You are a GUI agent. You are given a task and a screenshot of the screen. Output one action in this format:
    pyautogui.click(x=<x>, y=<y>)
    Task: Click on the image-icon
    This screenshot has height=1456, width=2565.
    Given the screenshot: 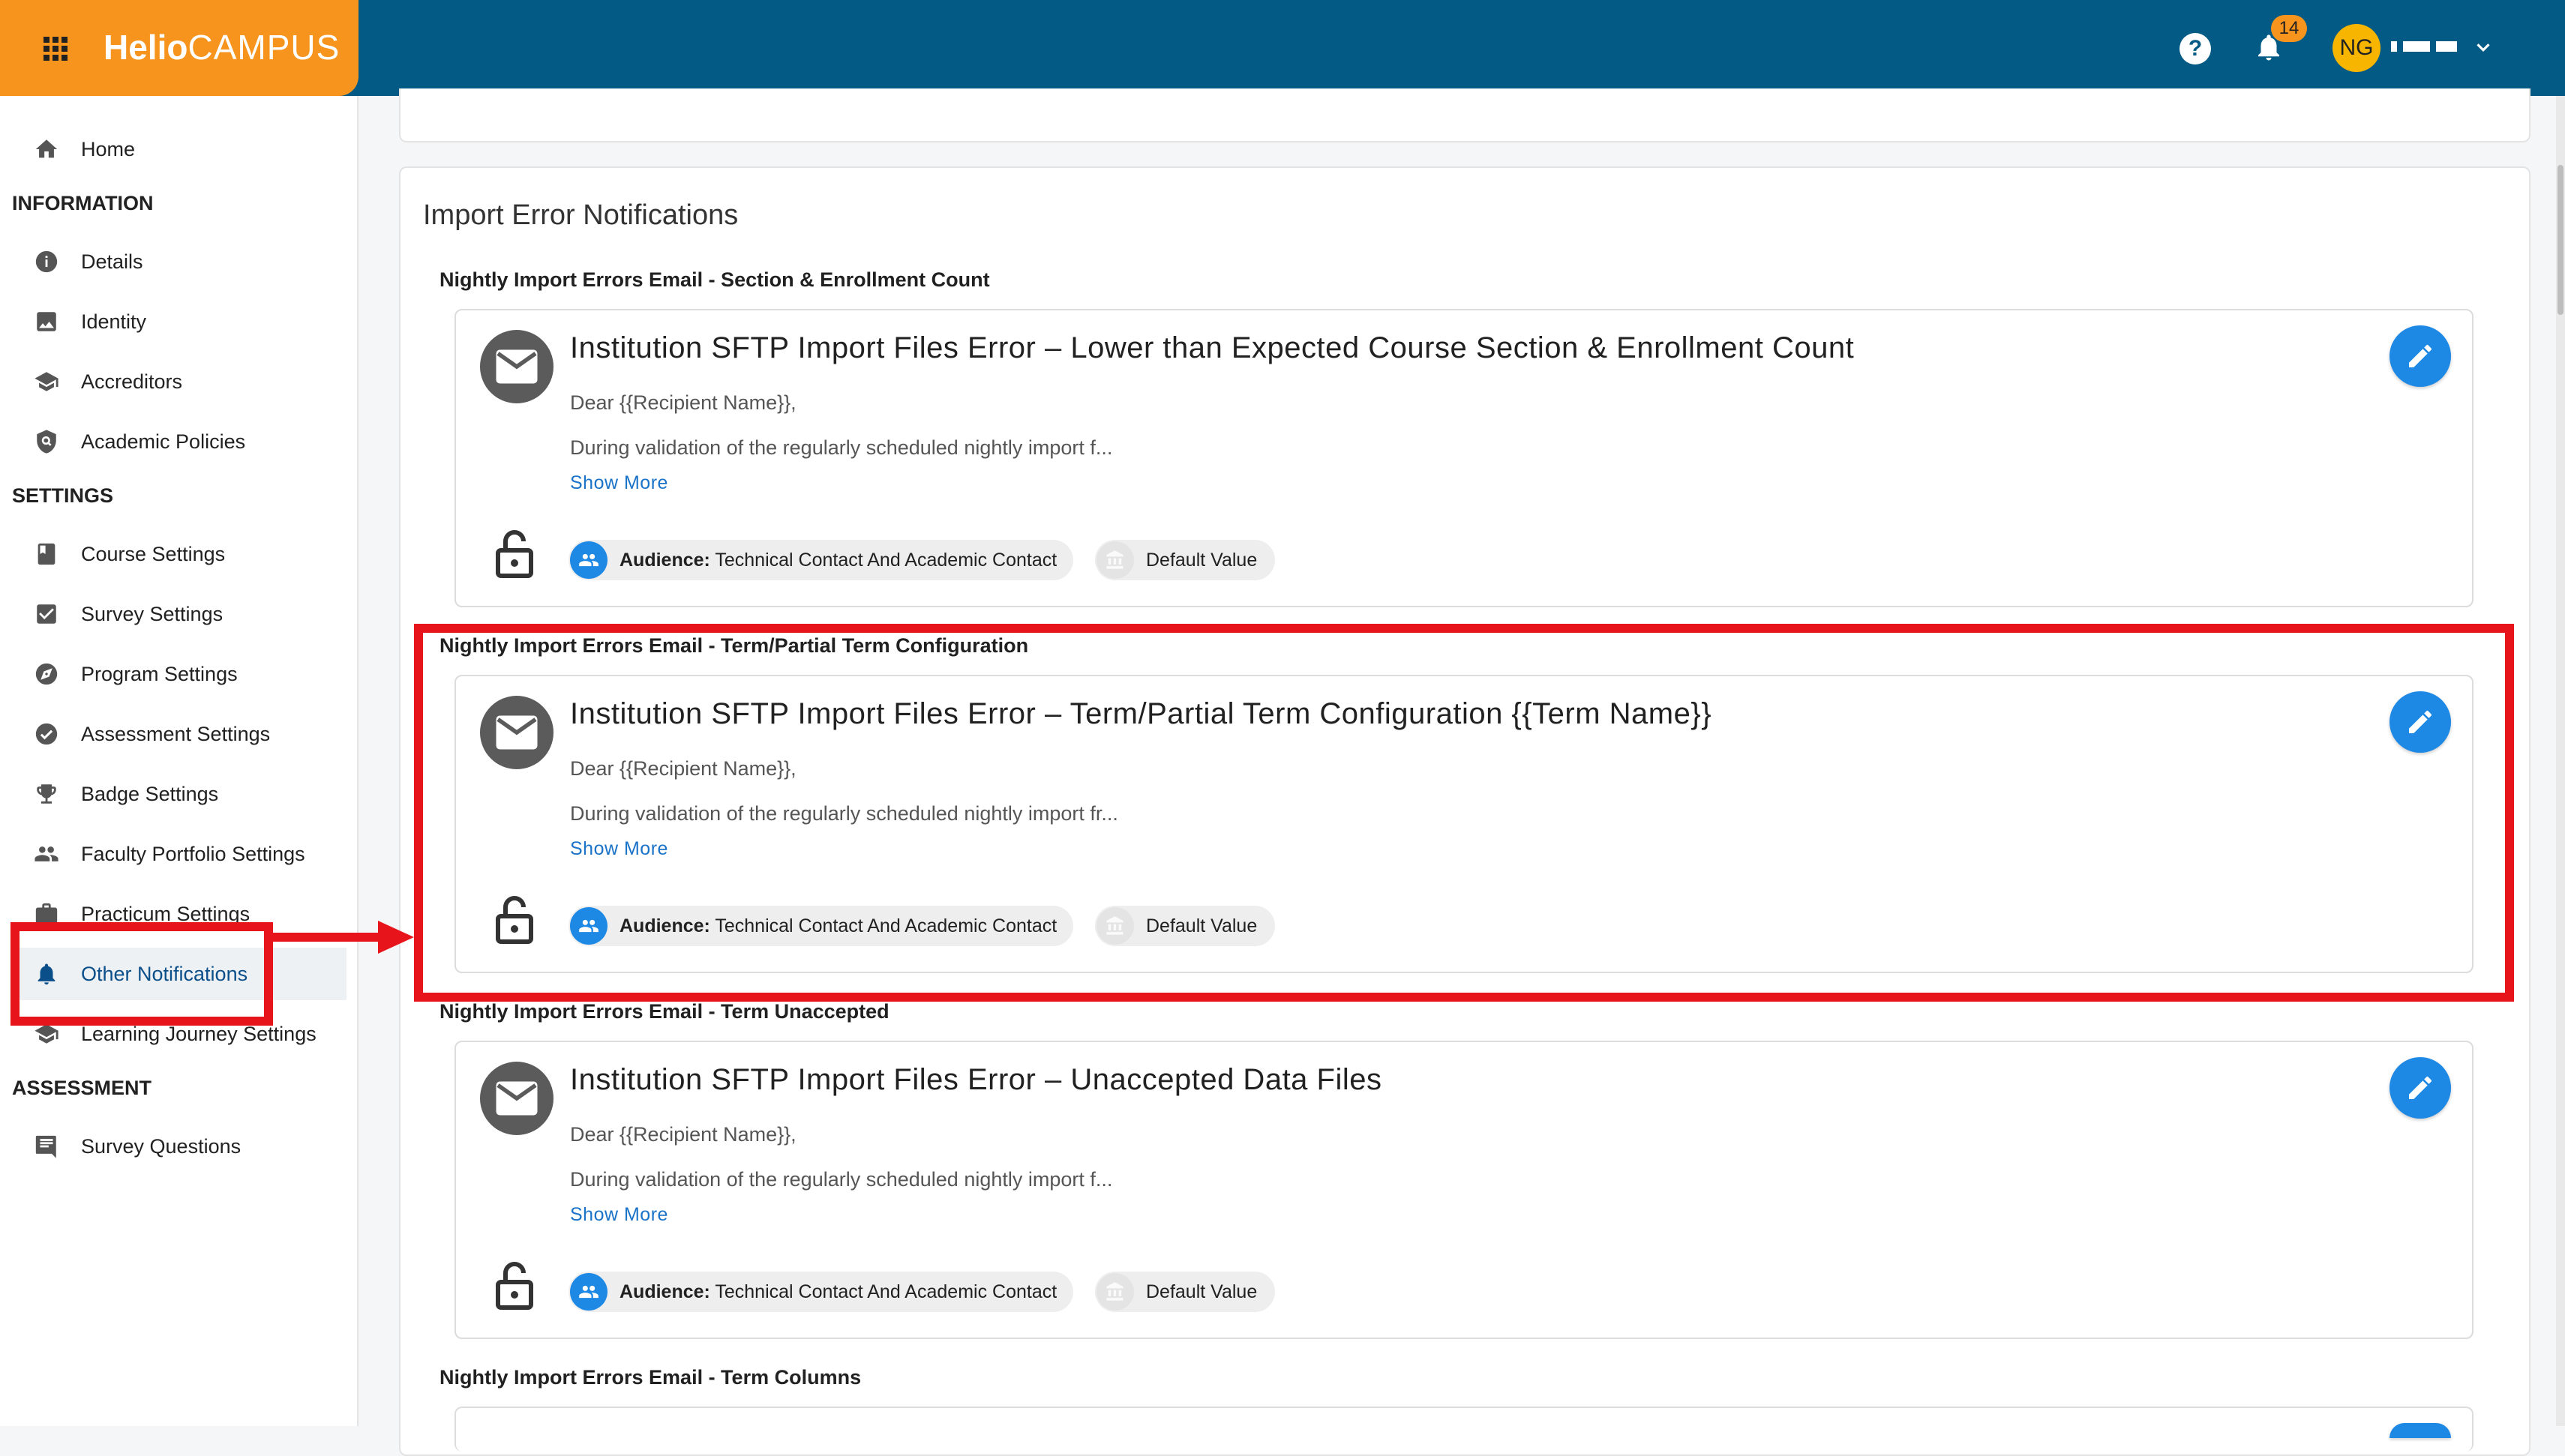 What is the action you would take?
    pyautogui.click(x=46, y=321)
    